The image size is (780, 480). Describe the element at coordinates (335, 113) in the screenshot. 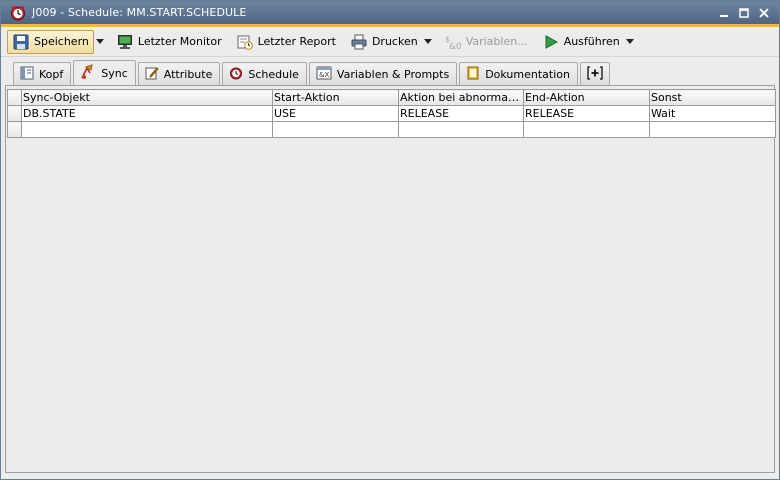

I see `table-cell: USE` at that location.